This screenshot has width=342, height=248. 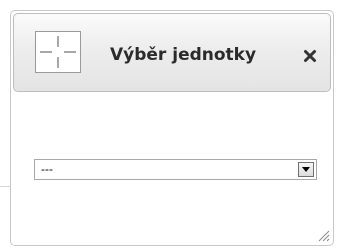 I want to click on select-dropdown-button, so click(x=306, y=169).